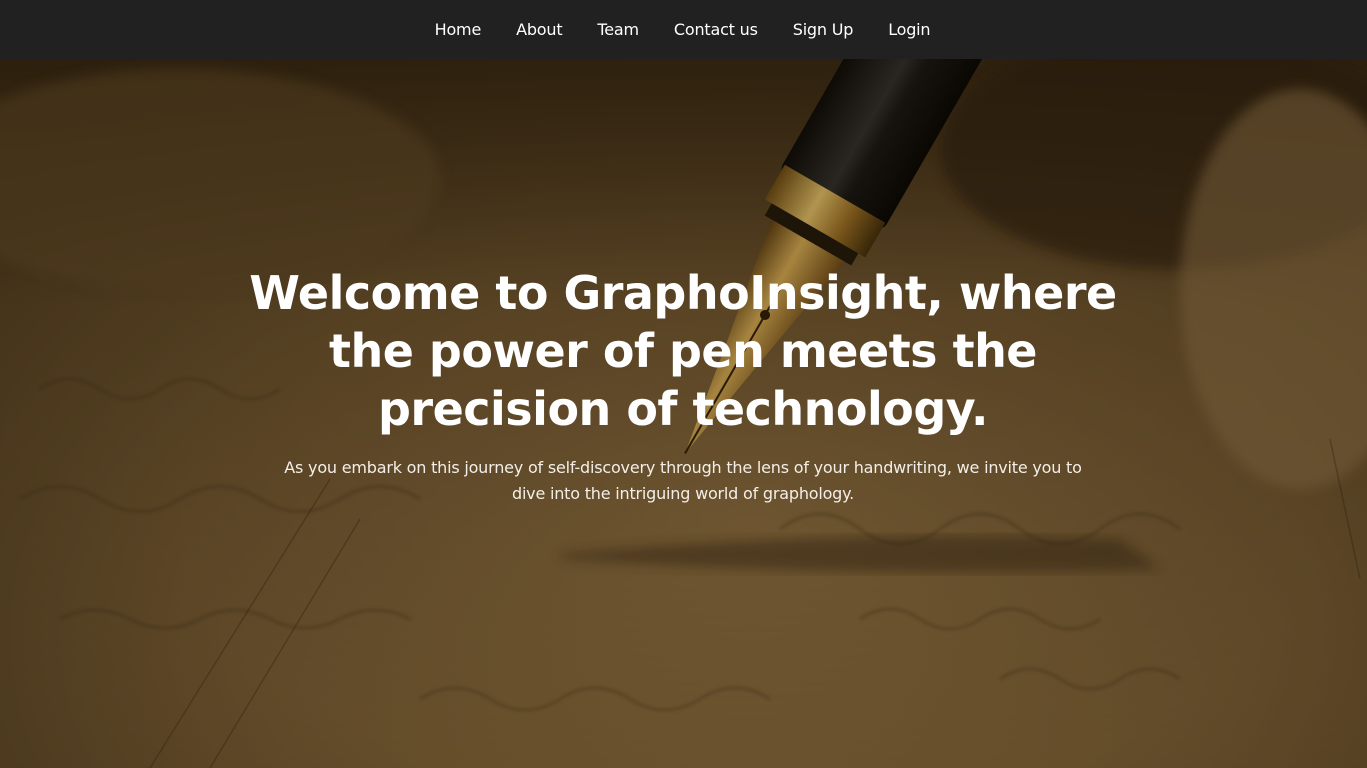 The height and width of the screenshot is (768, 1367). I want to click on nav-item-contact: Contact us, so click(716, 29).